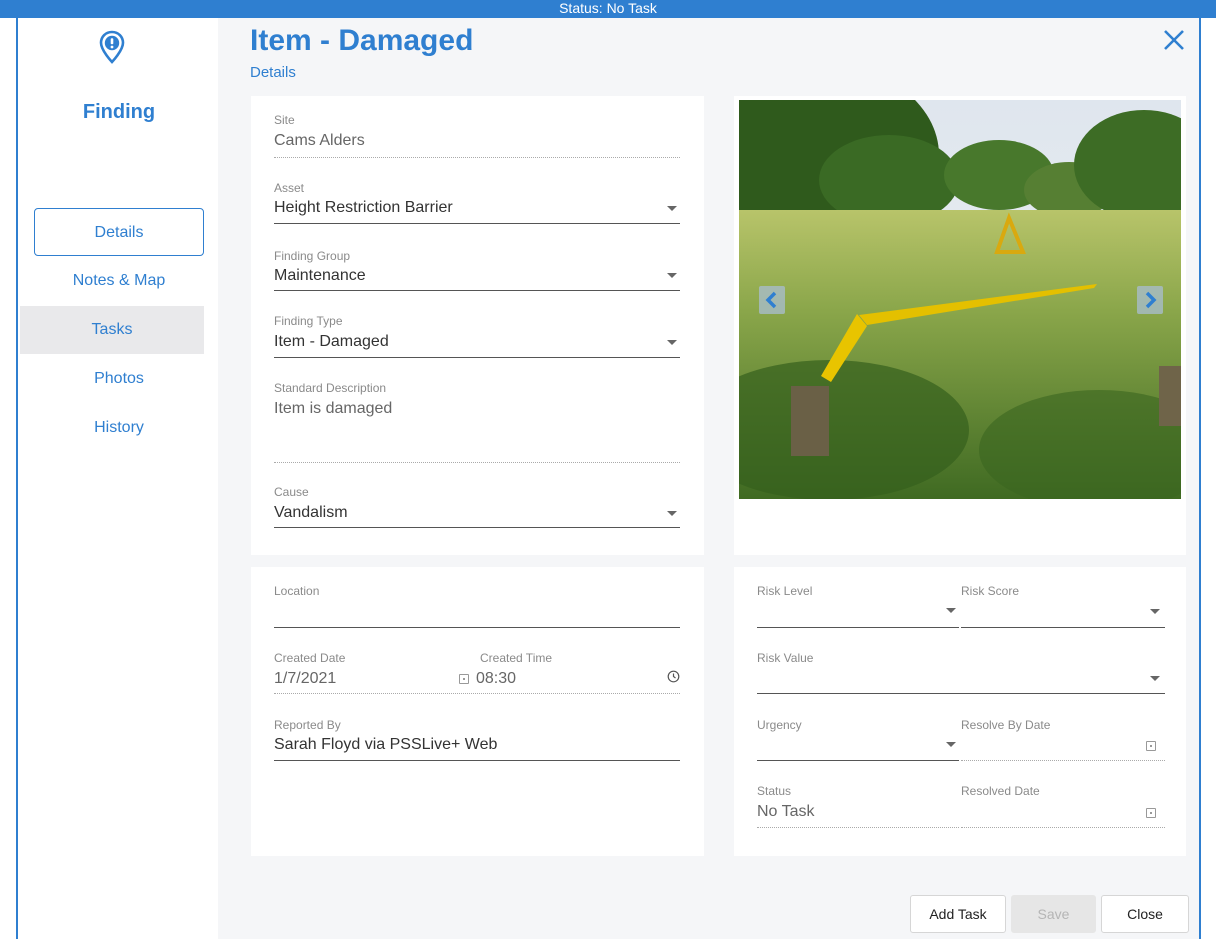 Image resolution: width=1216 pixels, height=939 pixels. What do you see at coordinates (119, 379) in the screenshot?
I see `sidebar-item-photos: Photos` at bounding box center [119, 379].